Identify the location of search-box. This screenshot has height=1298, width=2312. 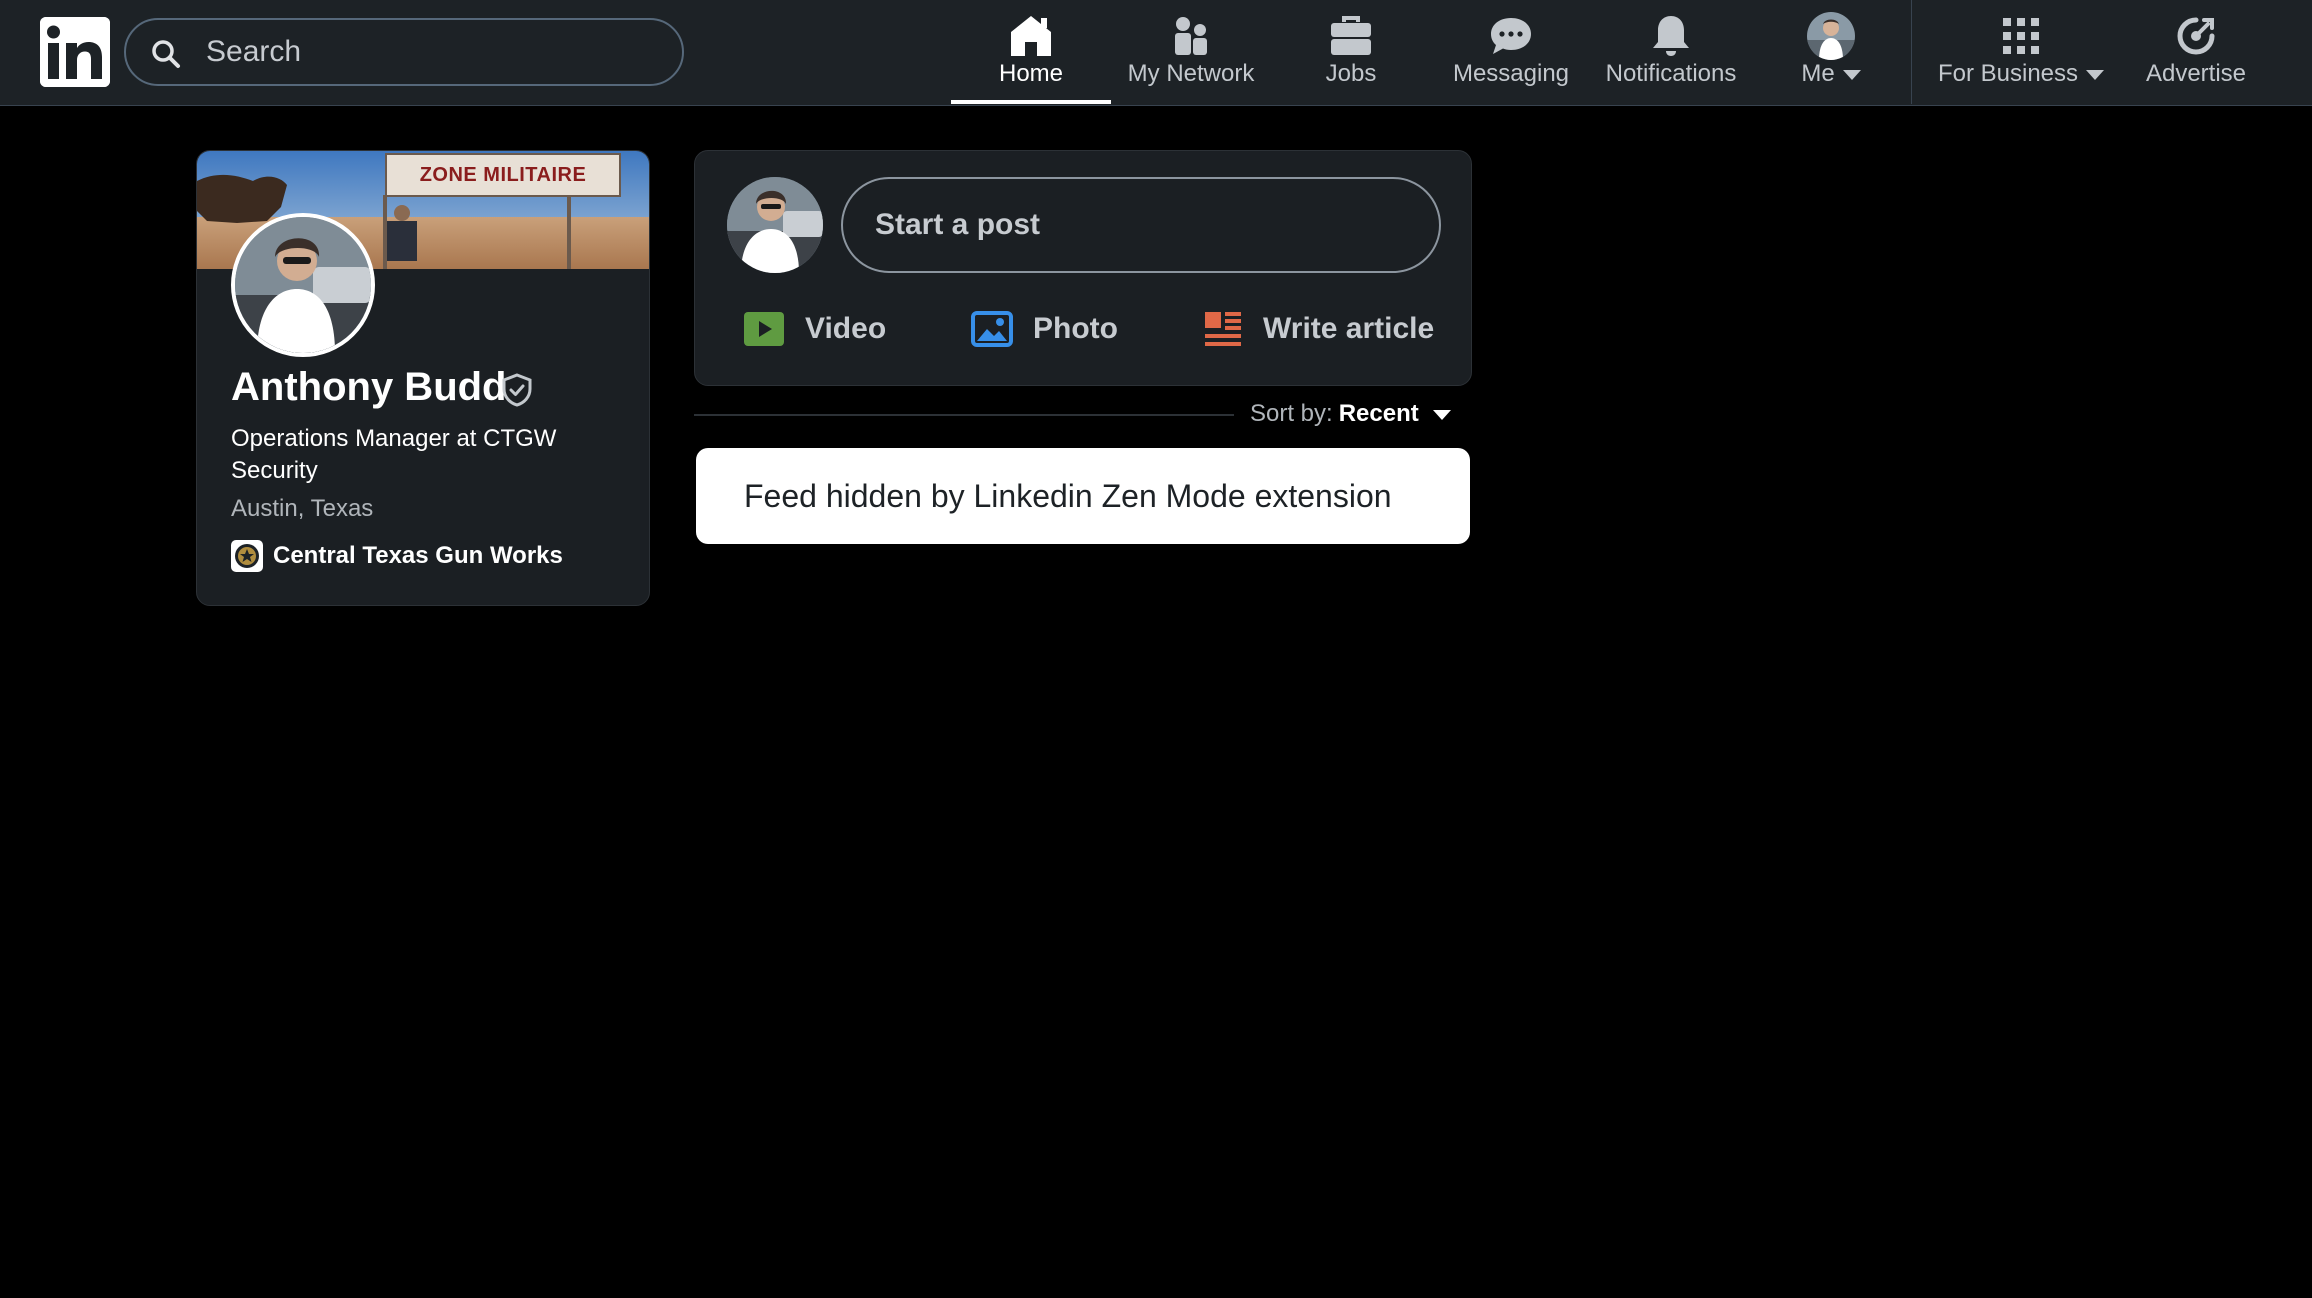
(404, 52).